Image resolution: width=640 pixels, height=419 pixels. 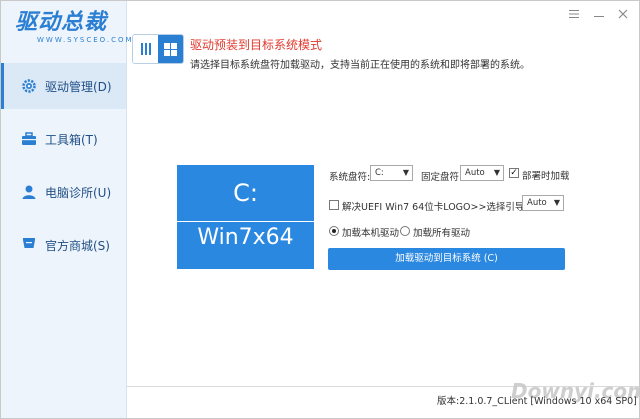 What do you see at coordinates (442, 233) in the screenshot?
I see `load-all-drivers-label: 加载所有驱动` at bounding box center [442, 233].